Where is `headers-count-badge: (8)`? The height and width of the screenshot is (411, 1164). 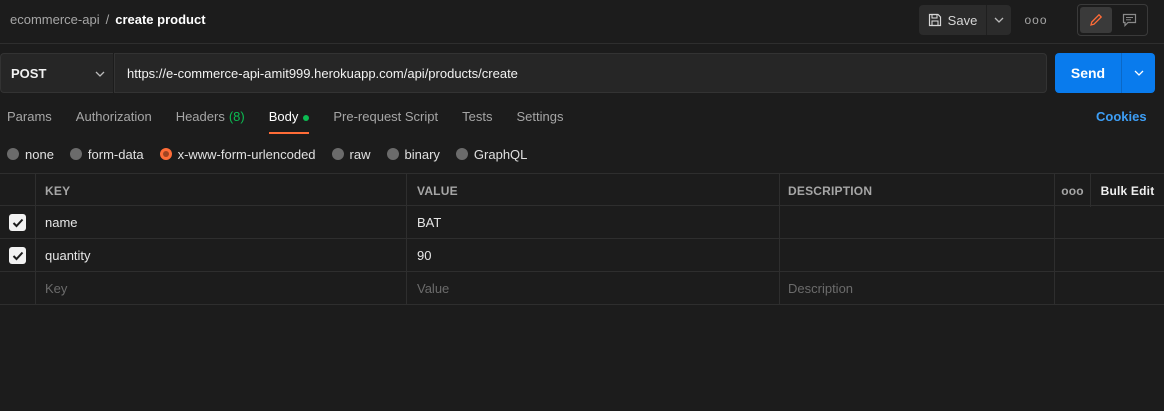
headers-count-badge: (8) is located at coordinates (236, 116).